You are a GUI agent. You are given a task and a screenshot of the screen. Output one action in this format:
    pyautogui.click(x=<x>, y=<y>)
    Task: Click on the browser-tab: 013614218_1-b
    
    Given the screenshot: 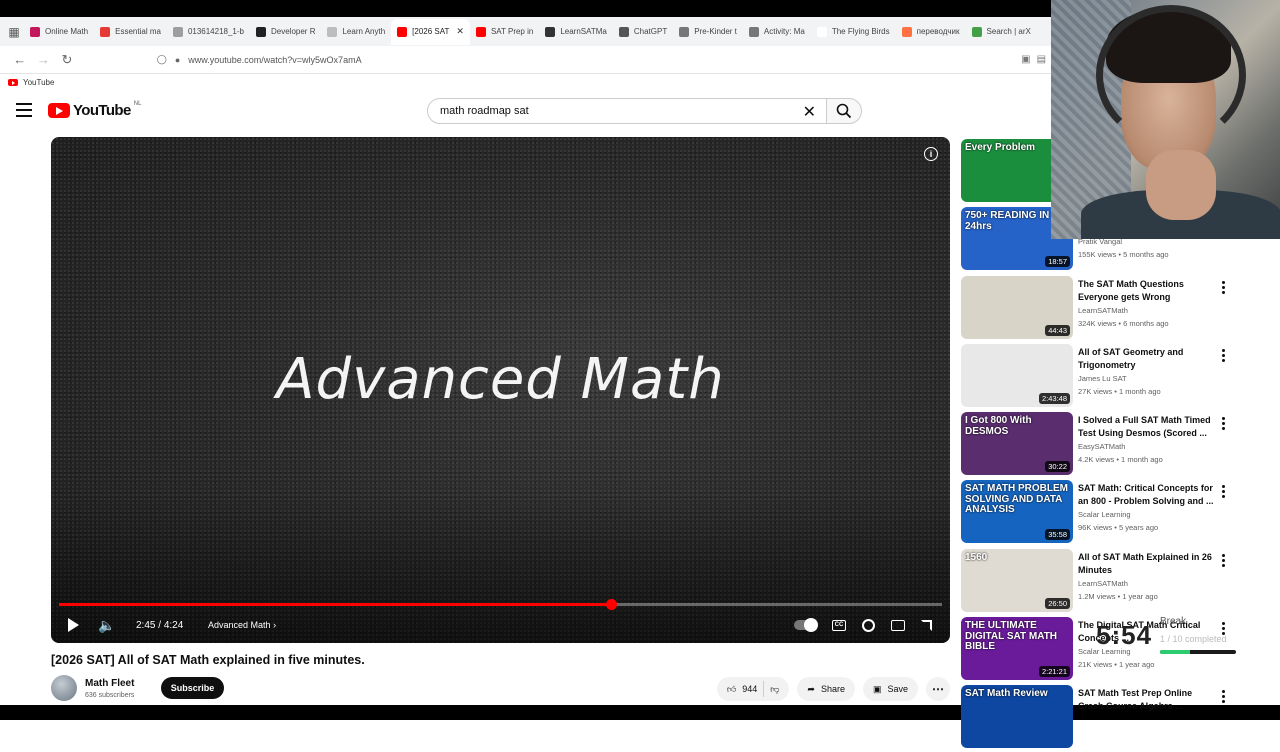 What is the action you would take?
    pyautogui.click(x=208, y=32)
    